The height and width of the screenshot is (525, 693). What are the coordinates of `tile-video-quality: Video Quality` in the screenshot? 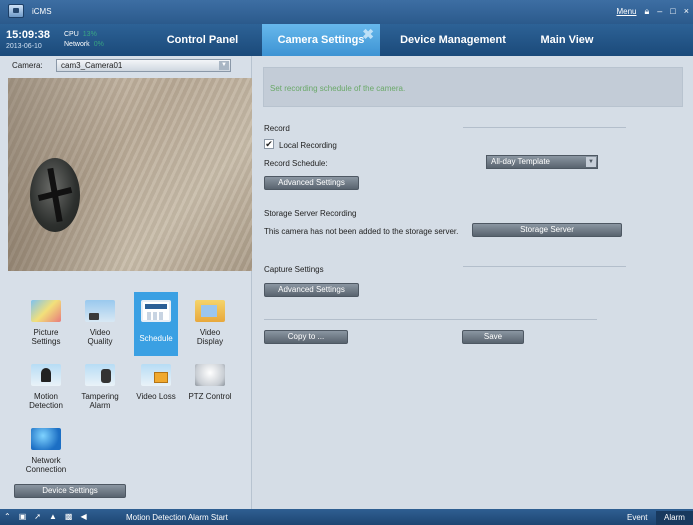 It's located at (100, 324).